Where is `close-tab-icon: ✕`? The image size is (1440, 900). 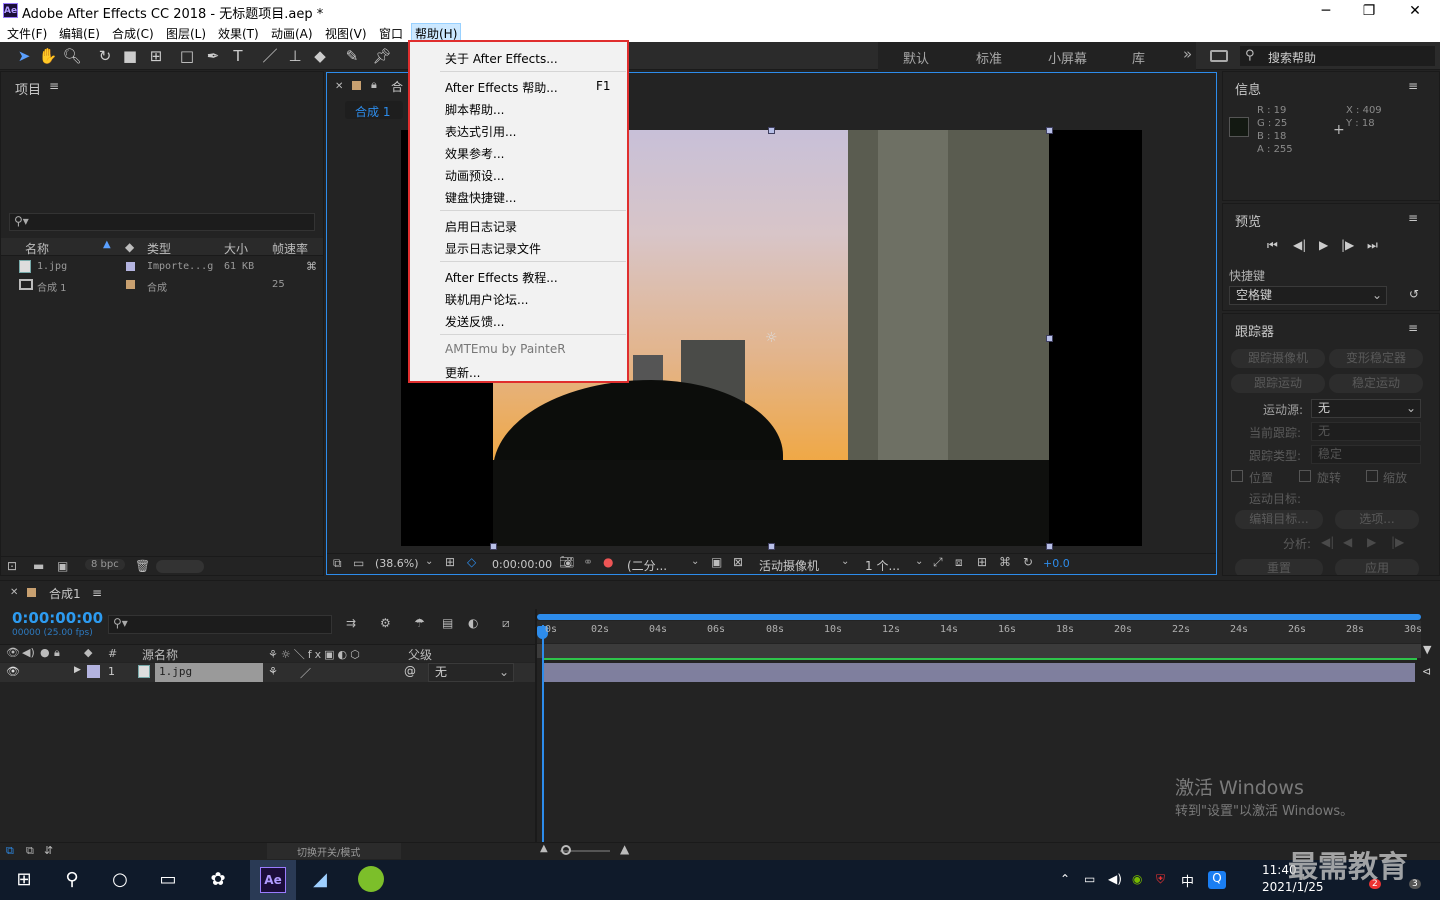 close-tab-icon: ✕ is located at coordinates (339, 86).